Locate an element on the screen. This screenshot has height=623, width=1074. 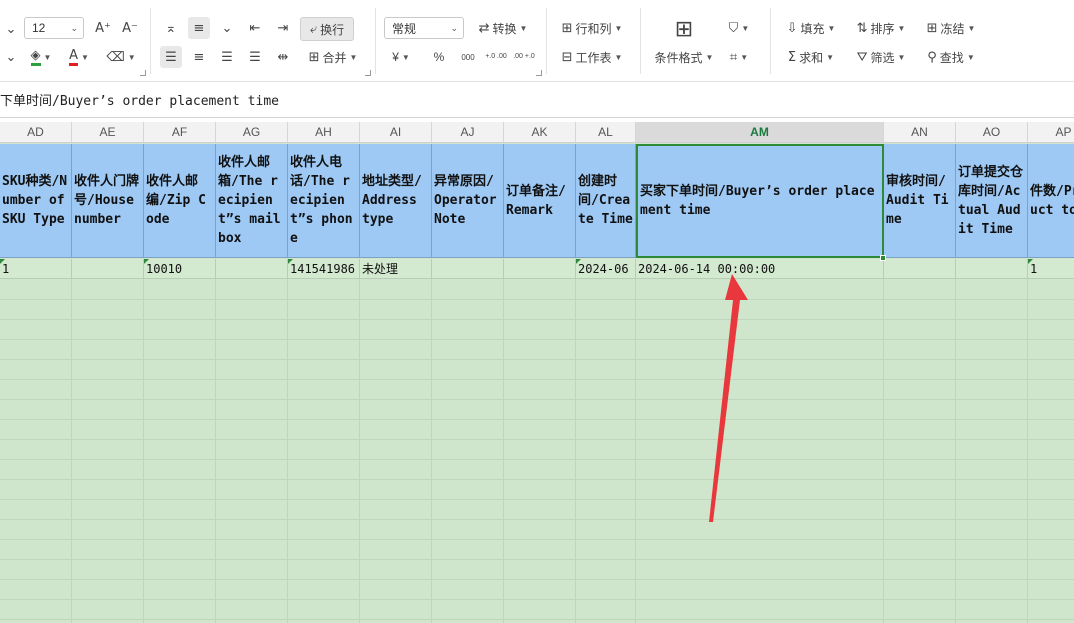
annotation-arrow is located at coordinates (728, 398).